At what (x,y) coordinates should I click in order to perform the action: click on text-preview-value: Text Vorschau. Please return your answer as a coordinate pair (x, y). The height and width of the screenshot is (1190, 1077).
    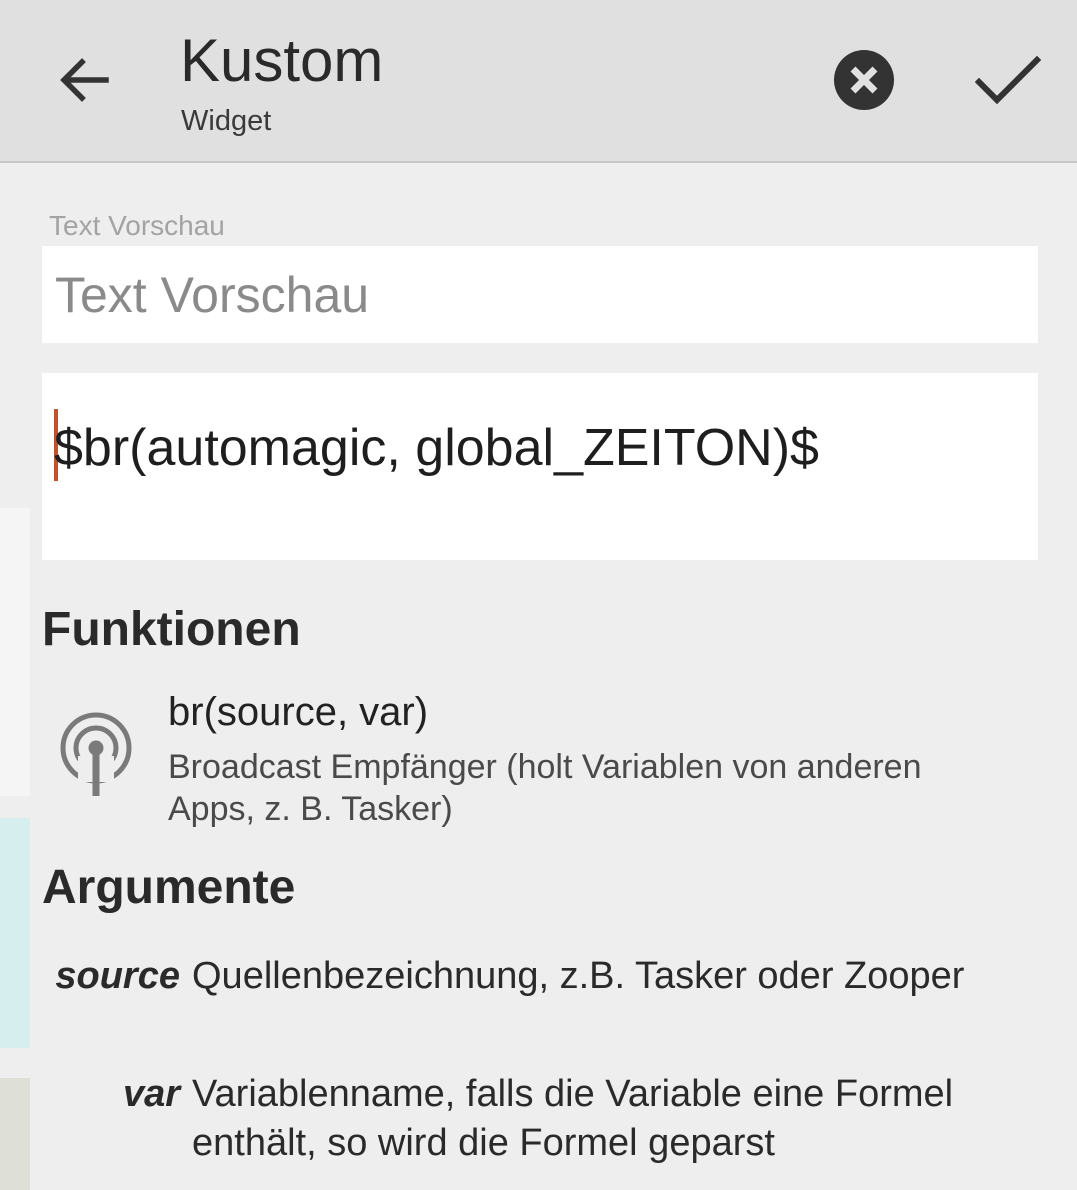
    Looking at the image, I should click on (212, 294).